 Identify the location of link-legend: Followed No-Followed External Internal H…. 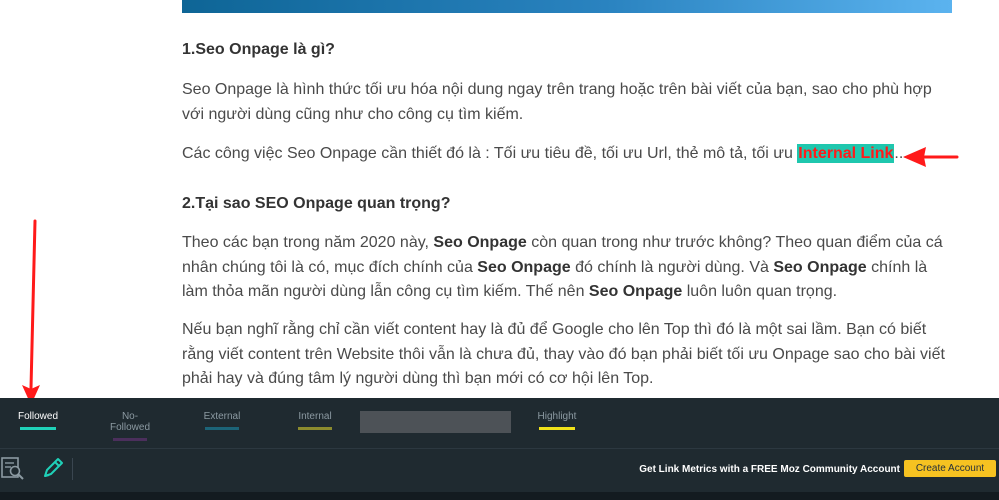
(499, 423).